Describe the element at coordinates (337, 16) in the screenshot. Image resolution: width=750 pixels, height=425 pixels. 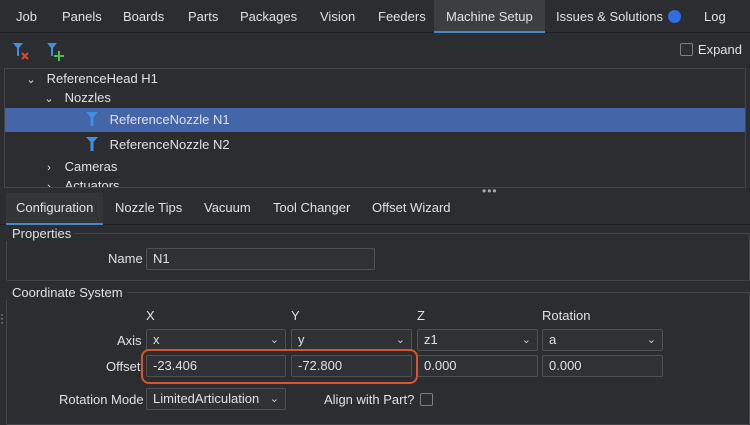
I see `tab-vision: Vision` at that location.